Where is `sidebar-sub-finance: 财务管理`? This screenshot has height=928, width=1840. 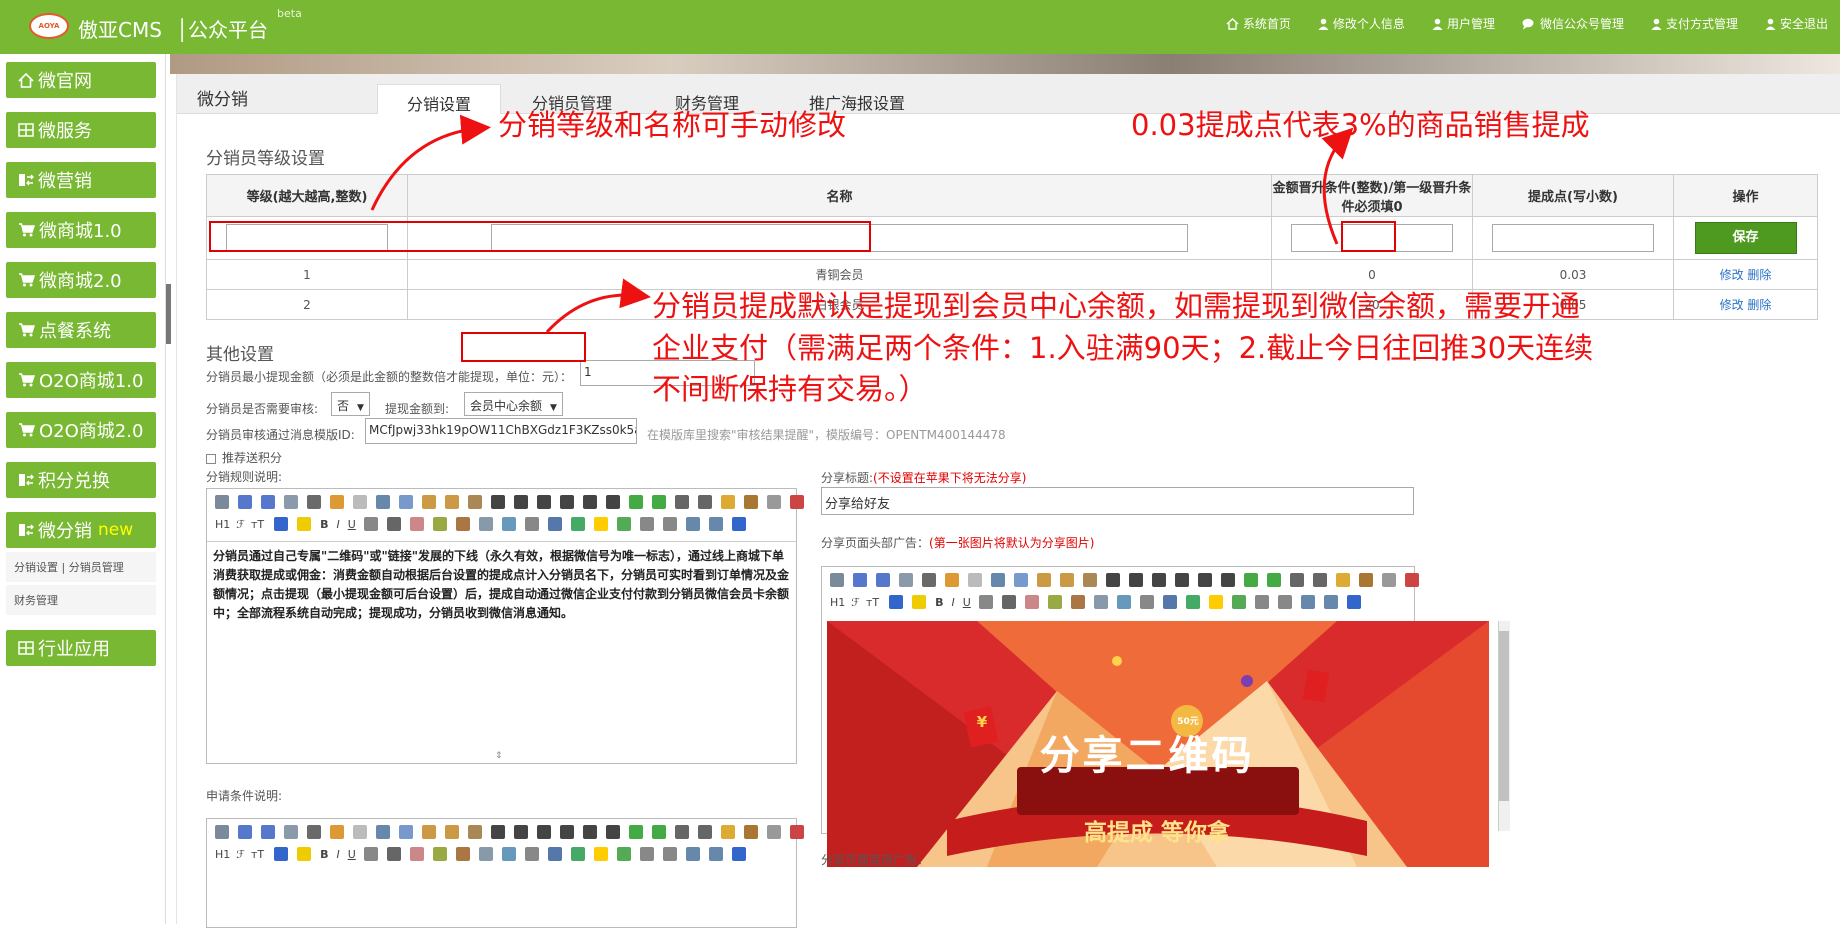 sidebar-sub-finance: 财务管理 is located at coordinates (81, 600).